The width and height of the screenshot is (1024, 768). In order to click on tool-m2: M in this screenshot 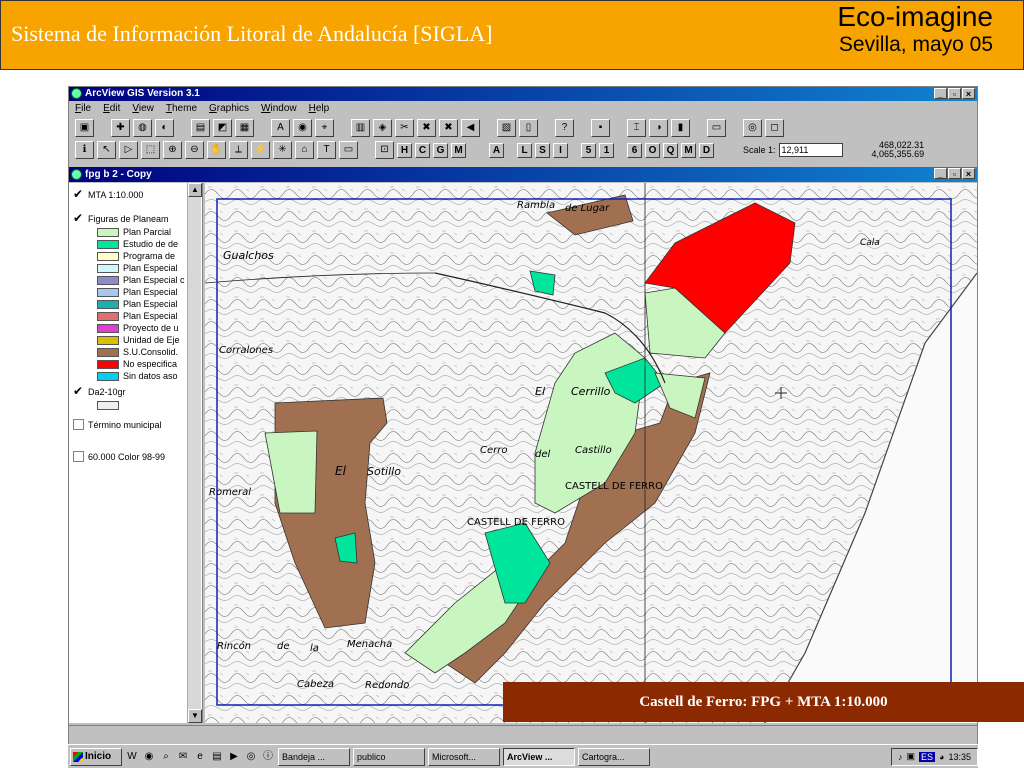, I will do `click(688, 150)`.